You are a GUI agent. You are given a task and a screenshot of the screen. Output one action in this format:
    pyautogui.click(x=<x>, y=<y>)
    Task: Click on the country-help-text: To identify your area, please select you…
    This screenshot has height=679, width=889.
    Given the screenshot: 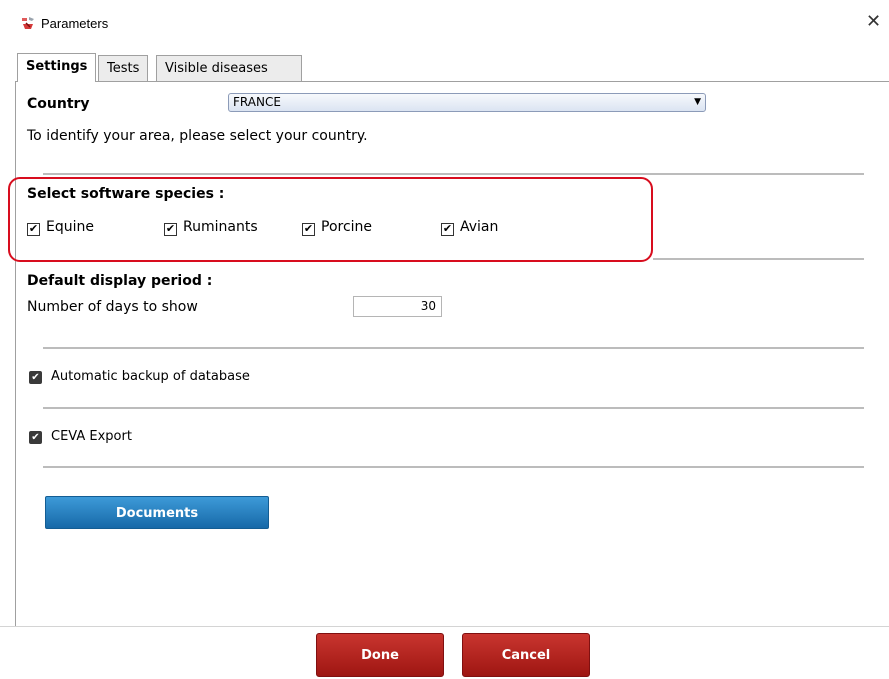 What is the action you would take?
    pyautogui.click(x=197, y=136)
    